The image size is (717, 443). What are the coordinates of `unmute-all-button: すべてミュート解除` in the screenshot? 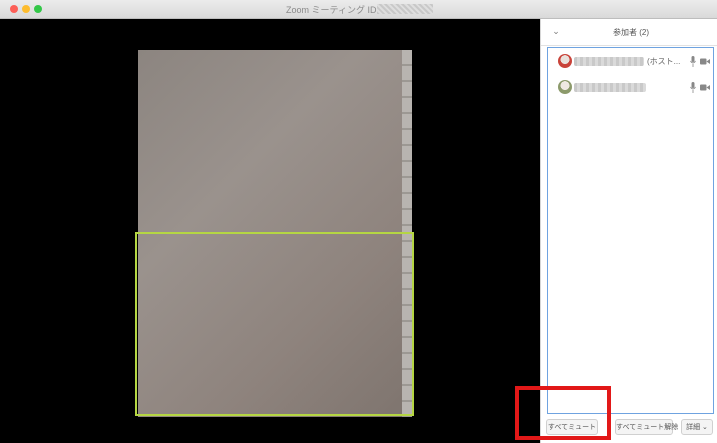 It's located at (646, 427).